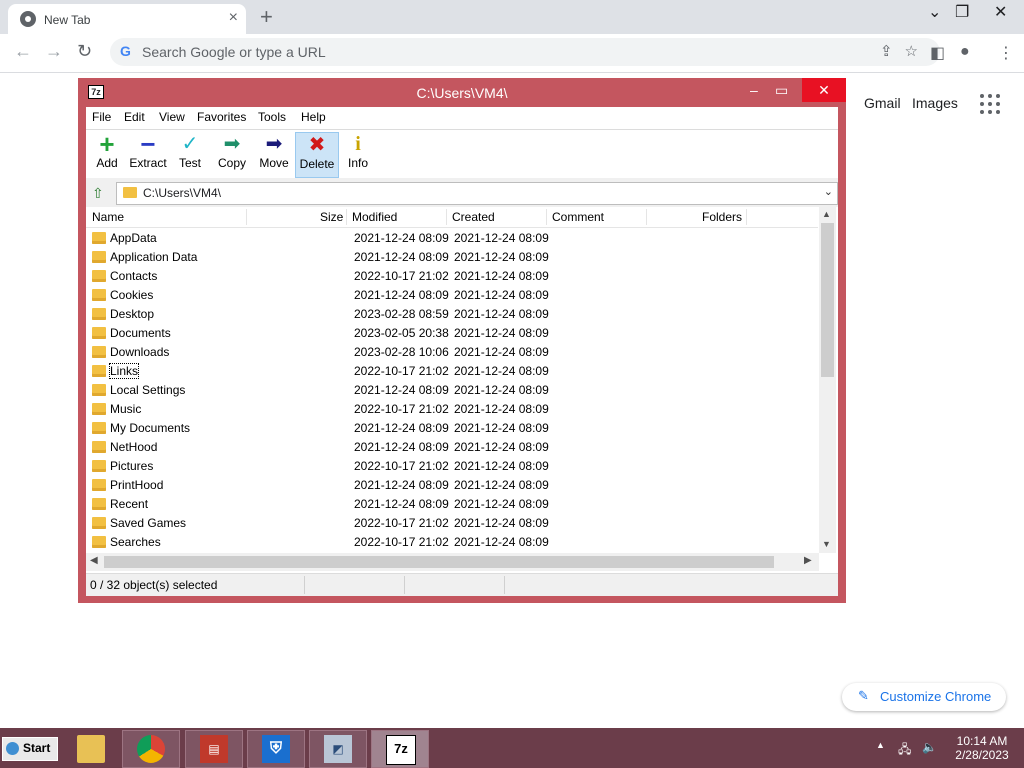 The width and height of the screenshot is (1024, 768). What do you see at coordinates (477, 193) in the screenshot?
I see `path-combobox: C:\Users\VM4\ ⌄` at bounding box center [477, 193].